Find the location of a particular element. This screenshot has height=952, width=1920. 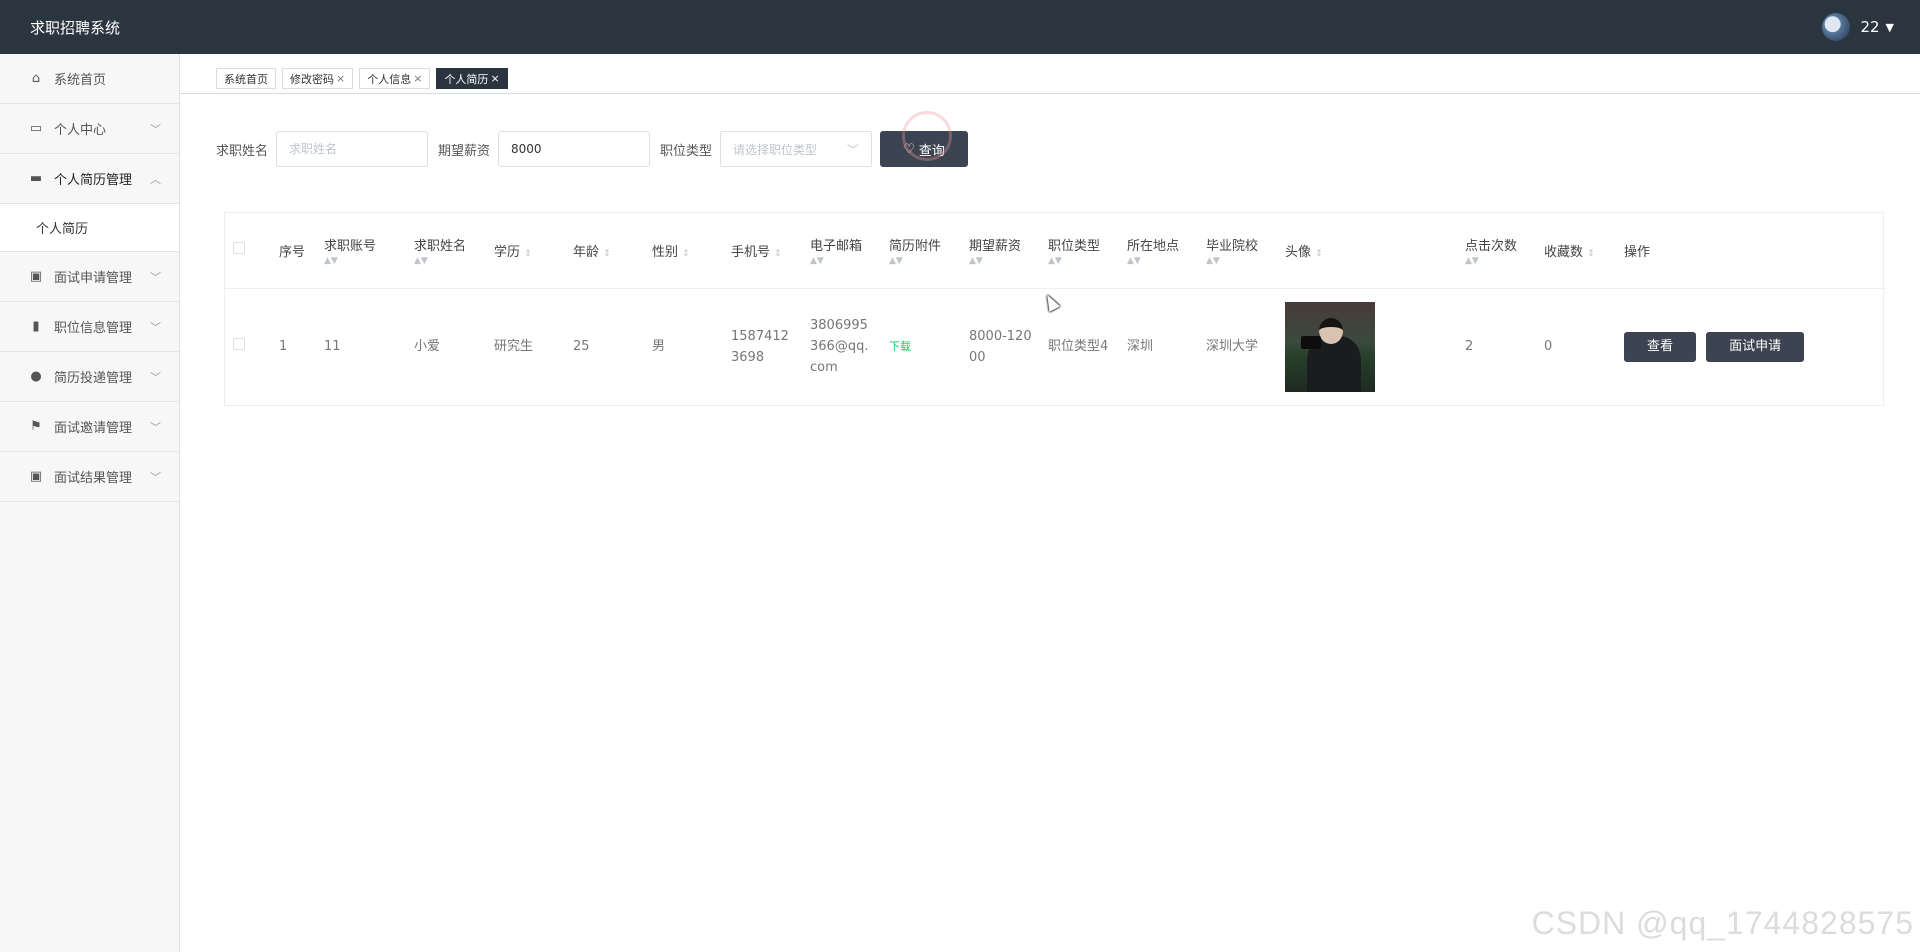

view-button: 查看 is located at coordinates (1660, 346).